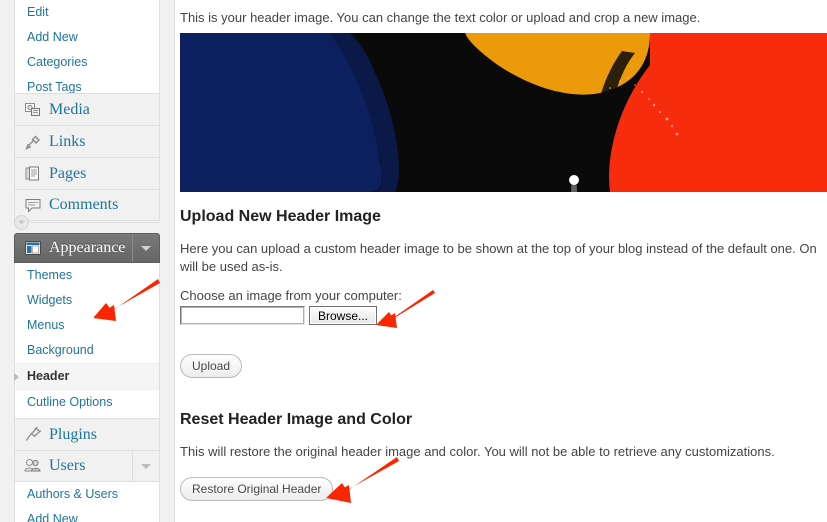  Describe the element at coordinates (296, 419) in the screenshot. I see `reset-section-title: Reset Header Image and Color` at that location.